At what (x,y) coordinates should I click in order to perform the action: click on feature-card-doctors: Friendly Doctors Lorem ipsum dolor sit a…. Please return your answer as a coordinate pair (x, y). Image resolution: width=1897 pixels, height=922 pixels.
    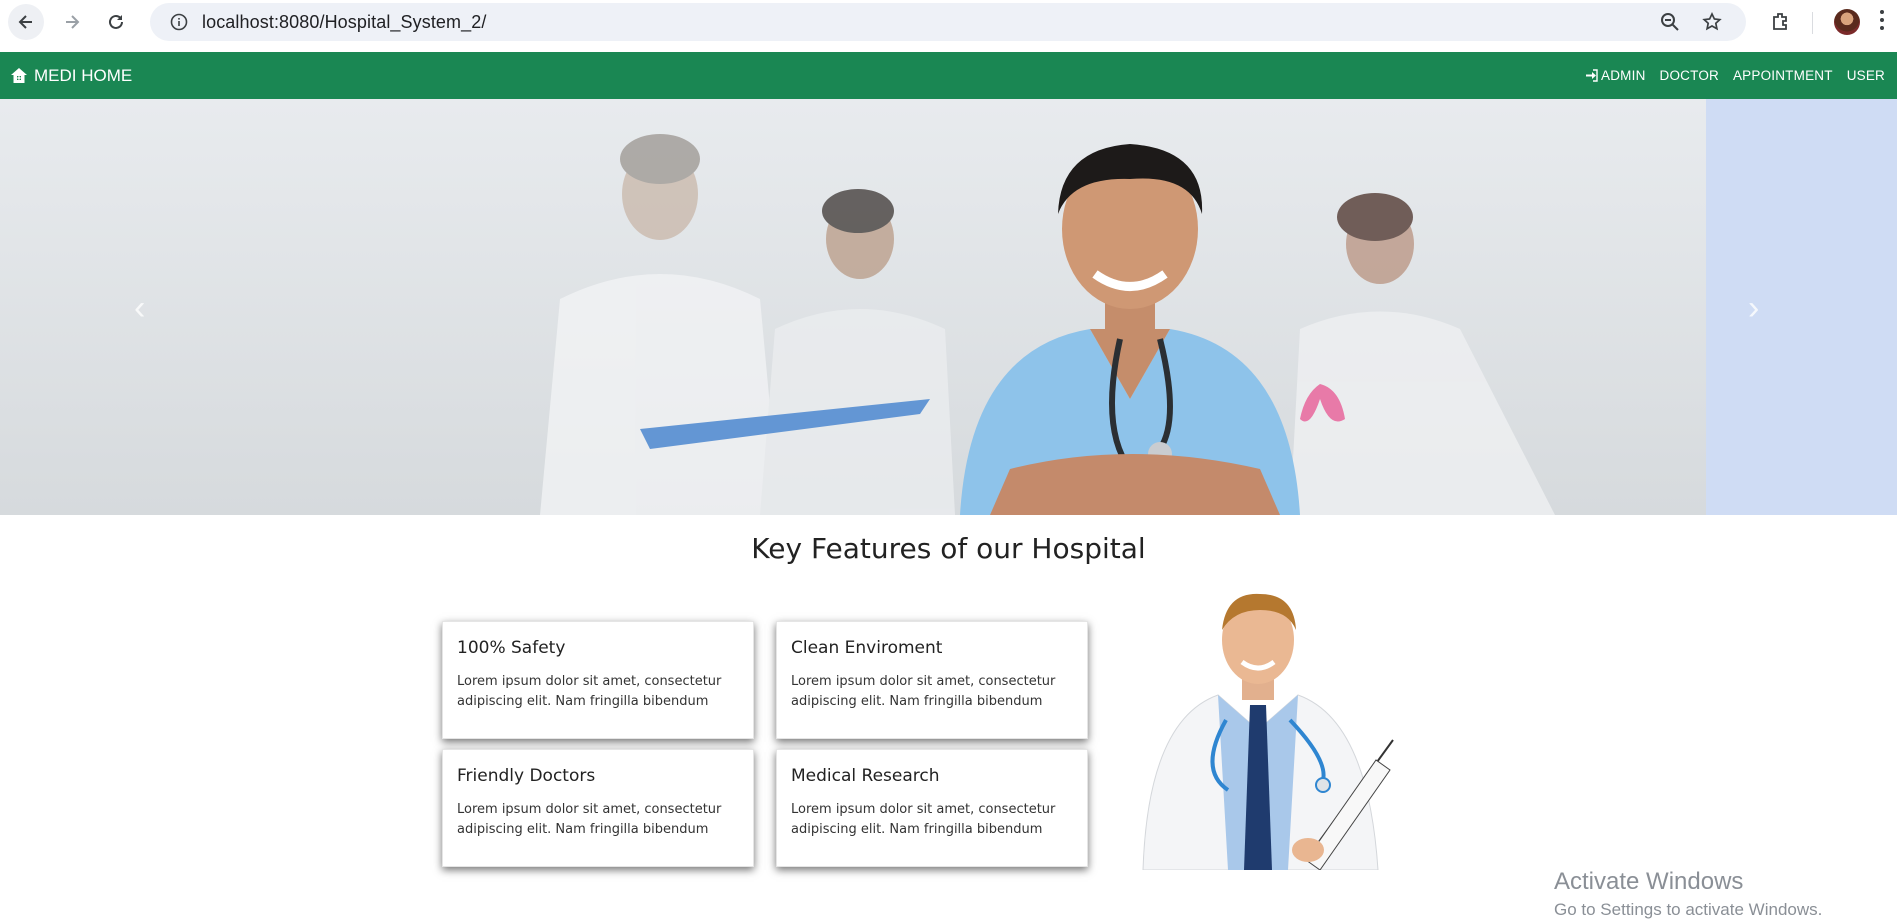
    Looking at the image, I should click on (598, 808).